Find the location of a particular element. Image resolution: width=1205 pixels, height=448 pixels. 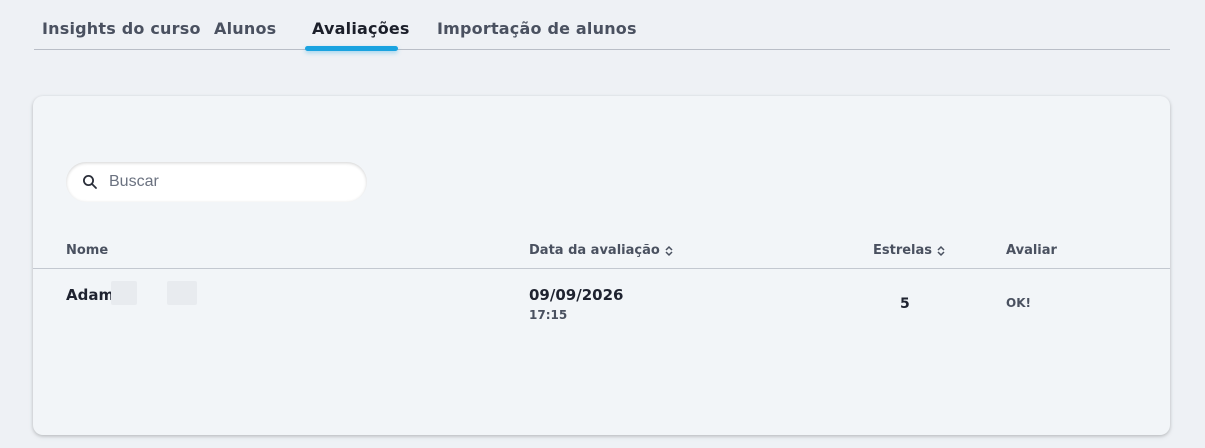

stars-value: 5 is located at coordinates (905, 304).